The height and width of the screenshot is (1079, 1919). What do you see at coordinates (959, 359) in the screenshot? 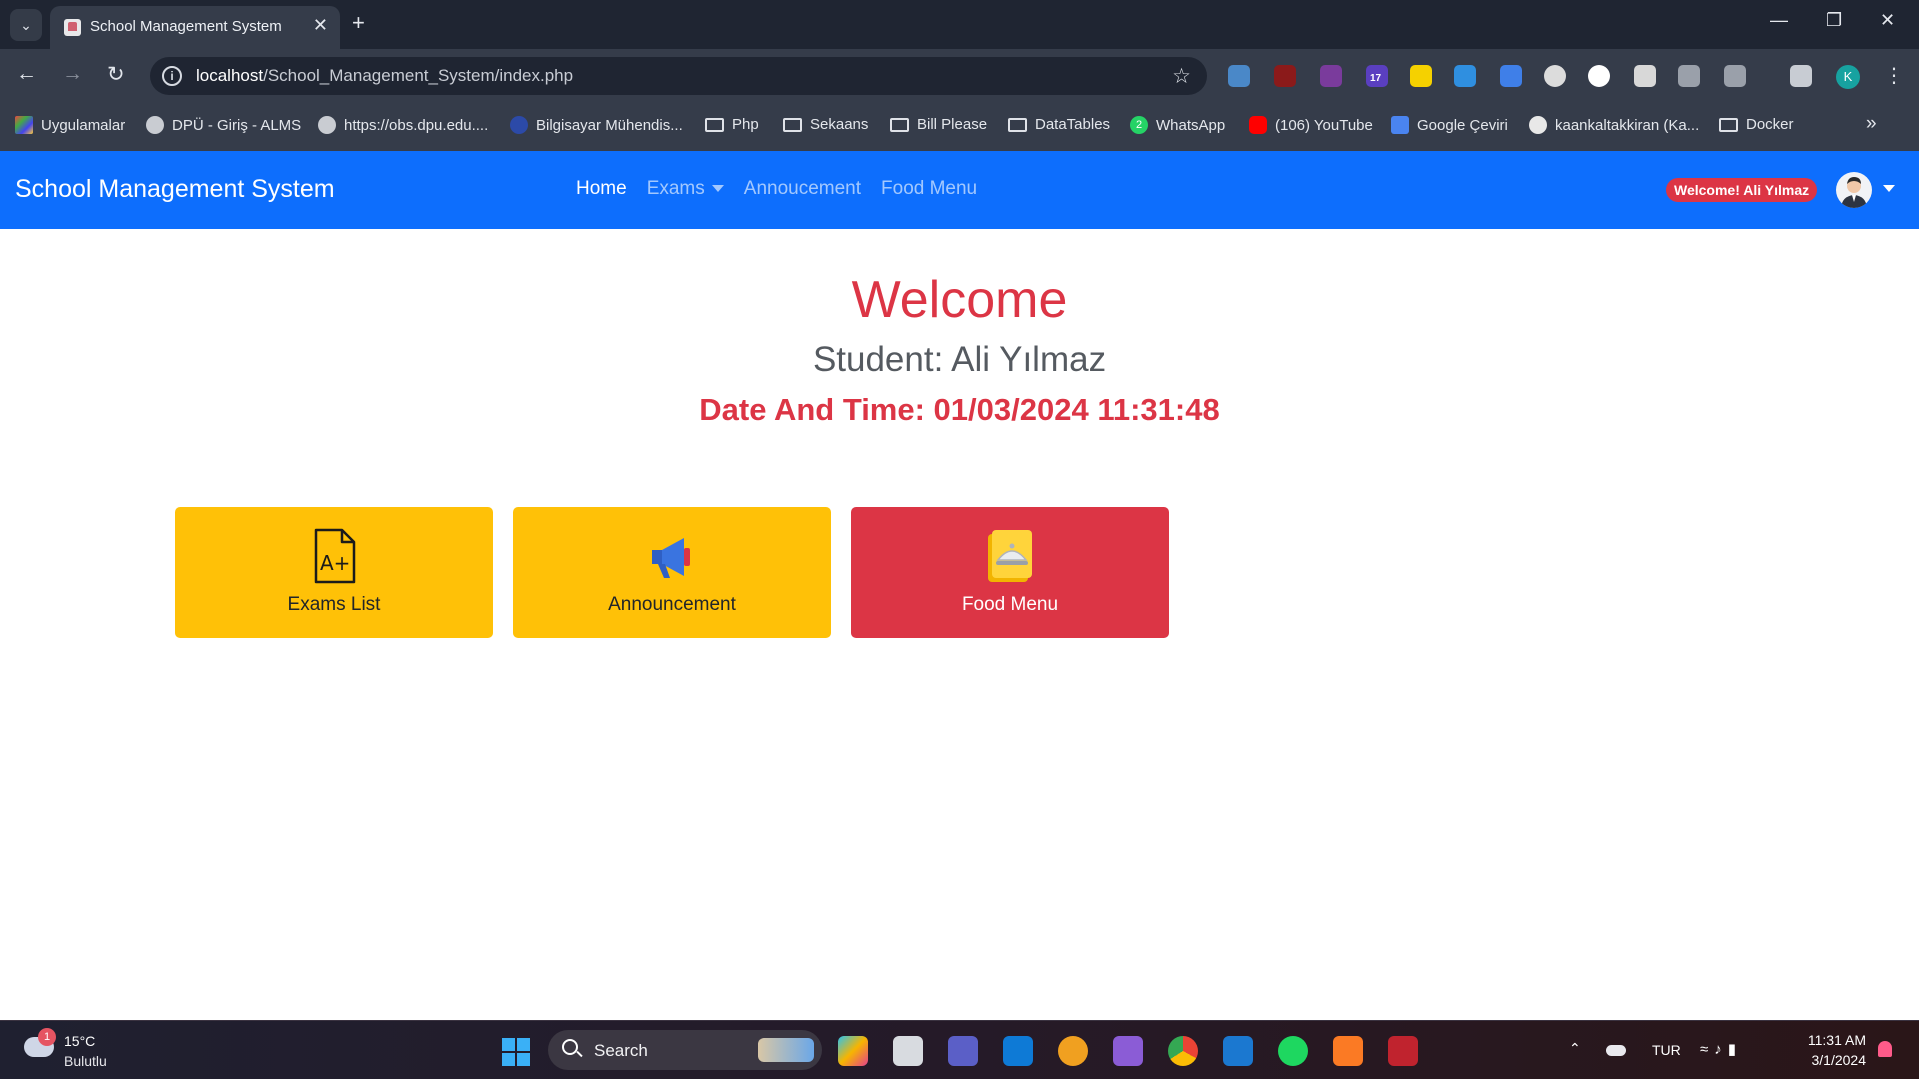
I see `student-name: Student: Ali Yılmaz` at bounding box center [959, 359].